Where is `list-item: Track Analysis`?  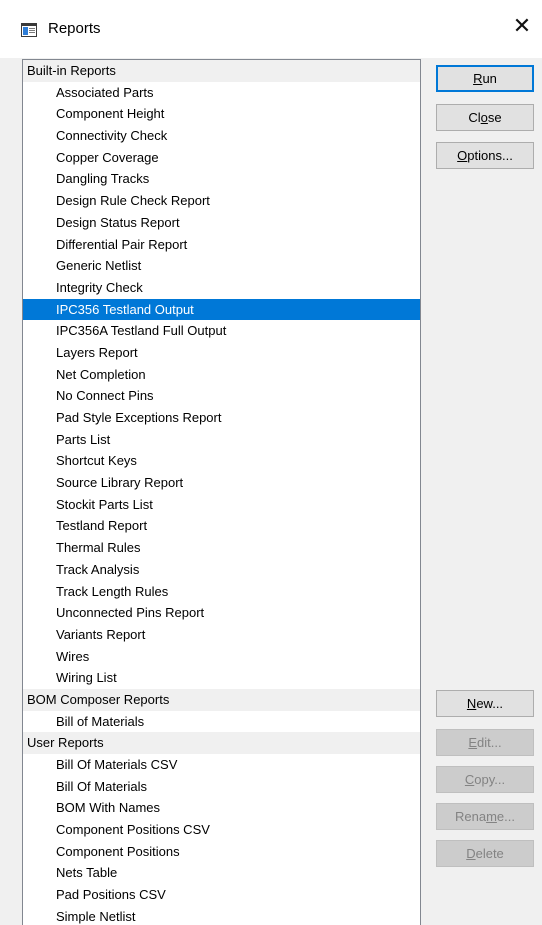
list-item: Track Analysis is located at coordinates (221, 570).